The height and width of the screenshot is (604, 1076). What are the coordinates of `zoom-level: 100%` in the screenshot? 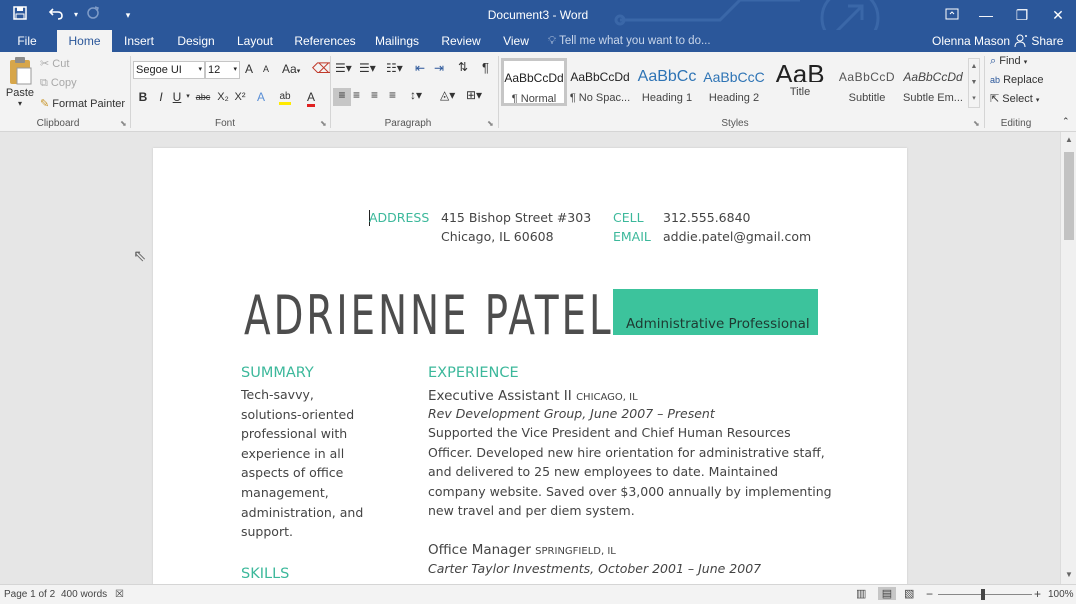 It's located at (1061, 594).